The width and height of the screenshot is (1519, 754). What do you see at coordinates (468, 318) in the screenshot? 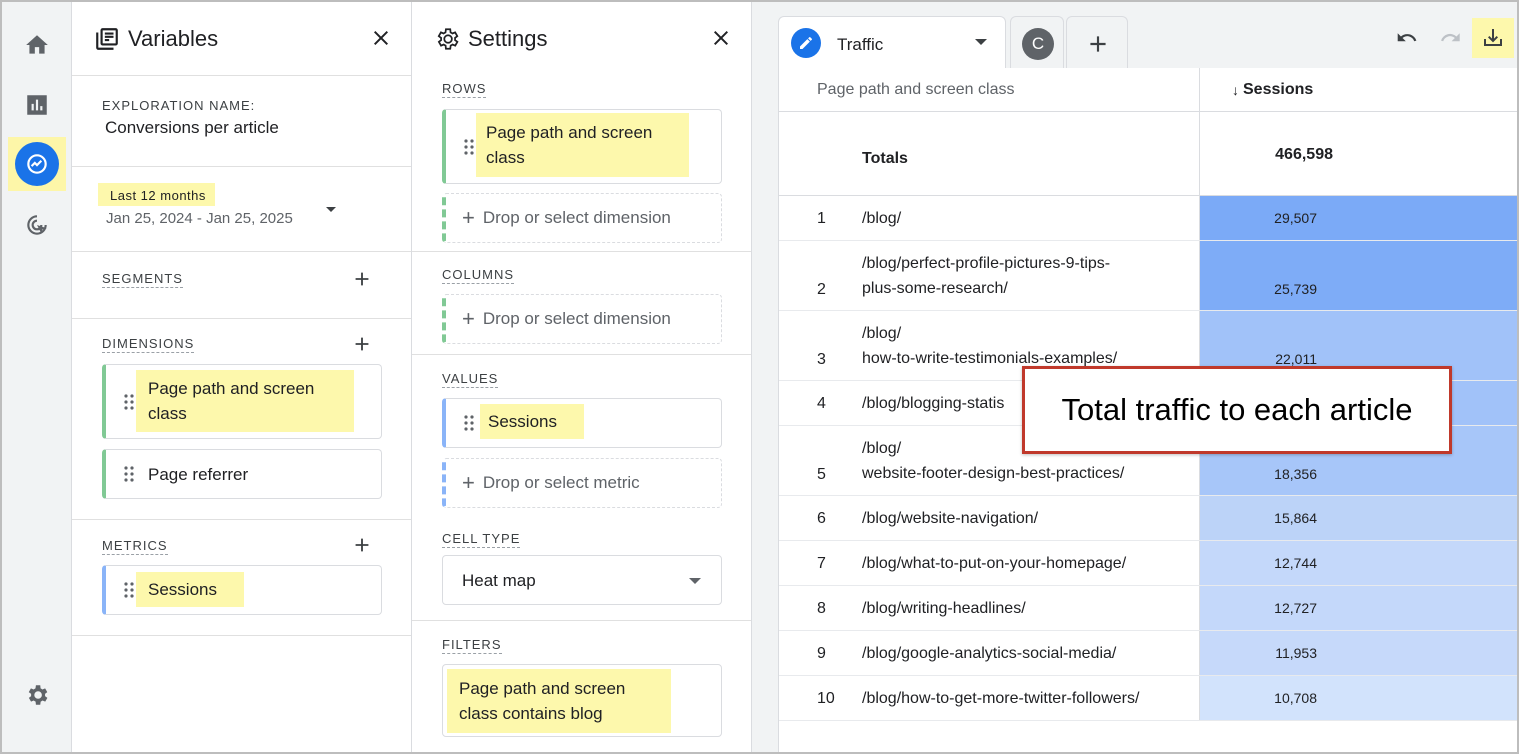
I see `plus-icon: +` at bounding box center [468, 318].